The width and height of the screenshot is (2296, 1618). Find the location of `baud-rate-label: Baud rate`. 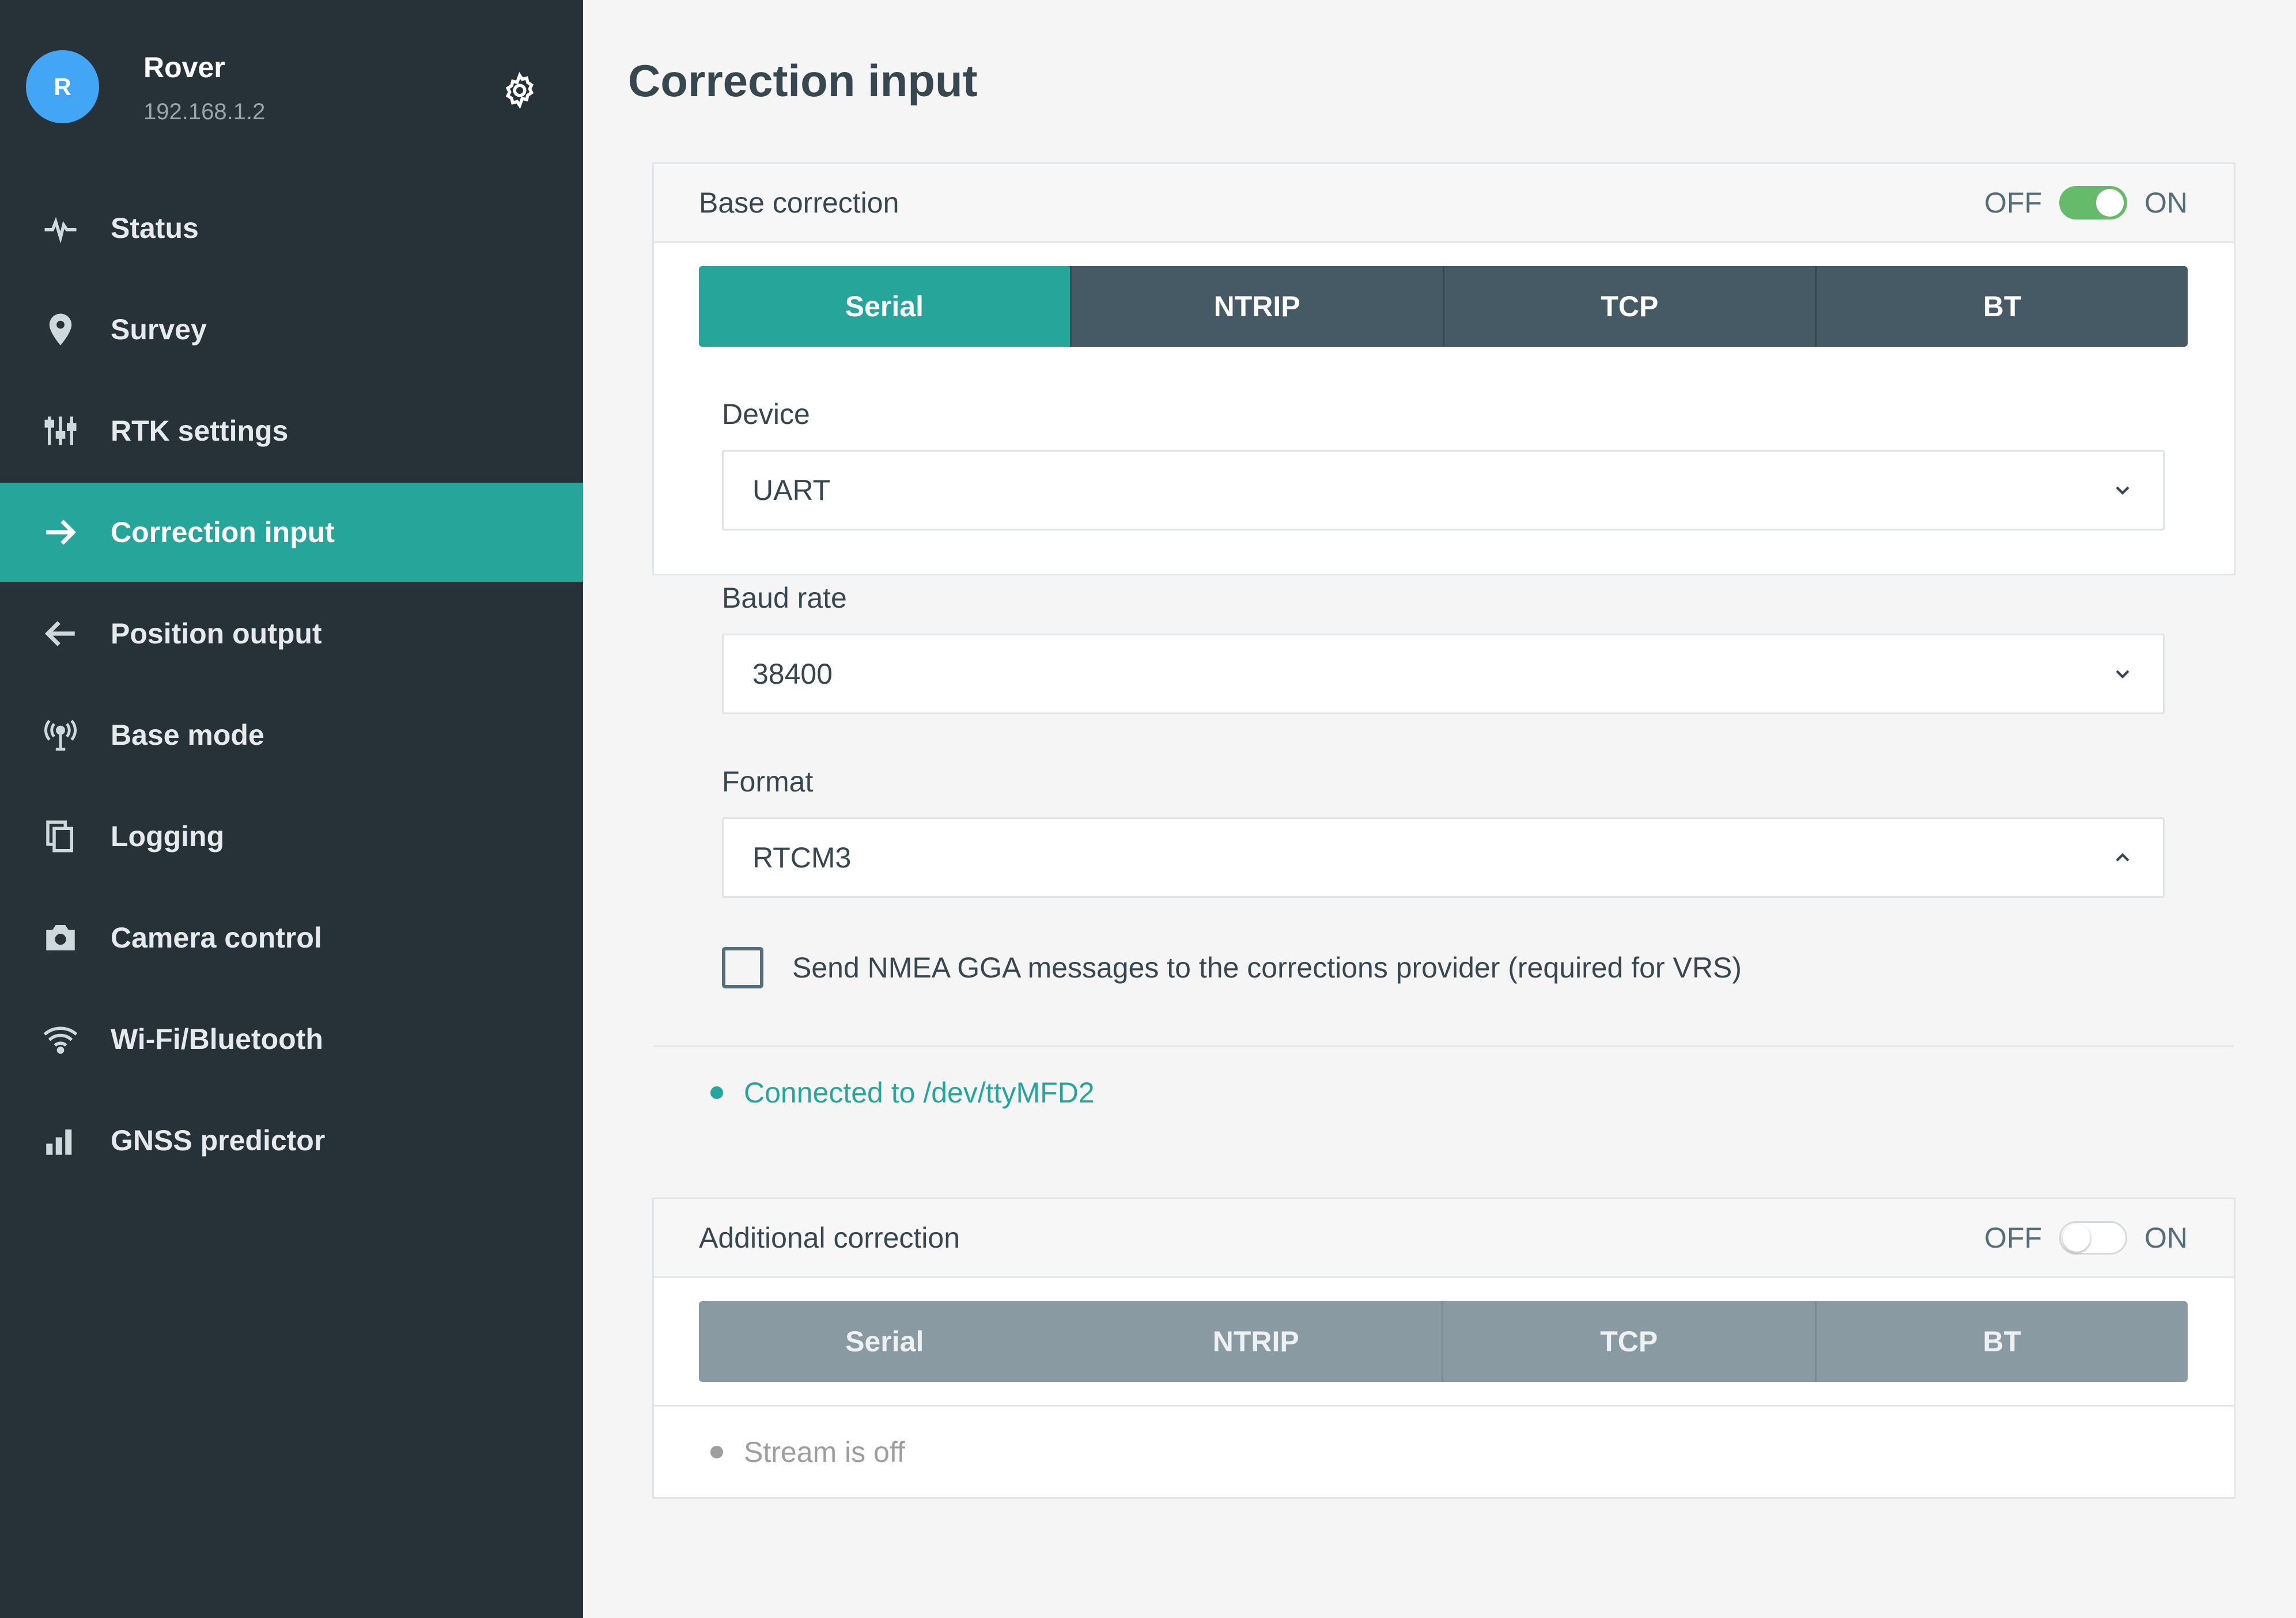

baud-rate-label: Baud rate is located at coordinates (784, 598).